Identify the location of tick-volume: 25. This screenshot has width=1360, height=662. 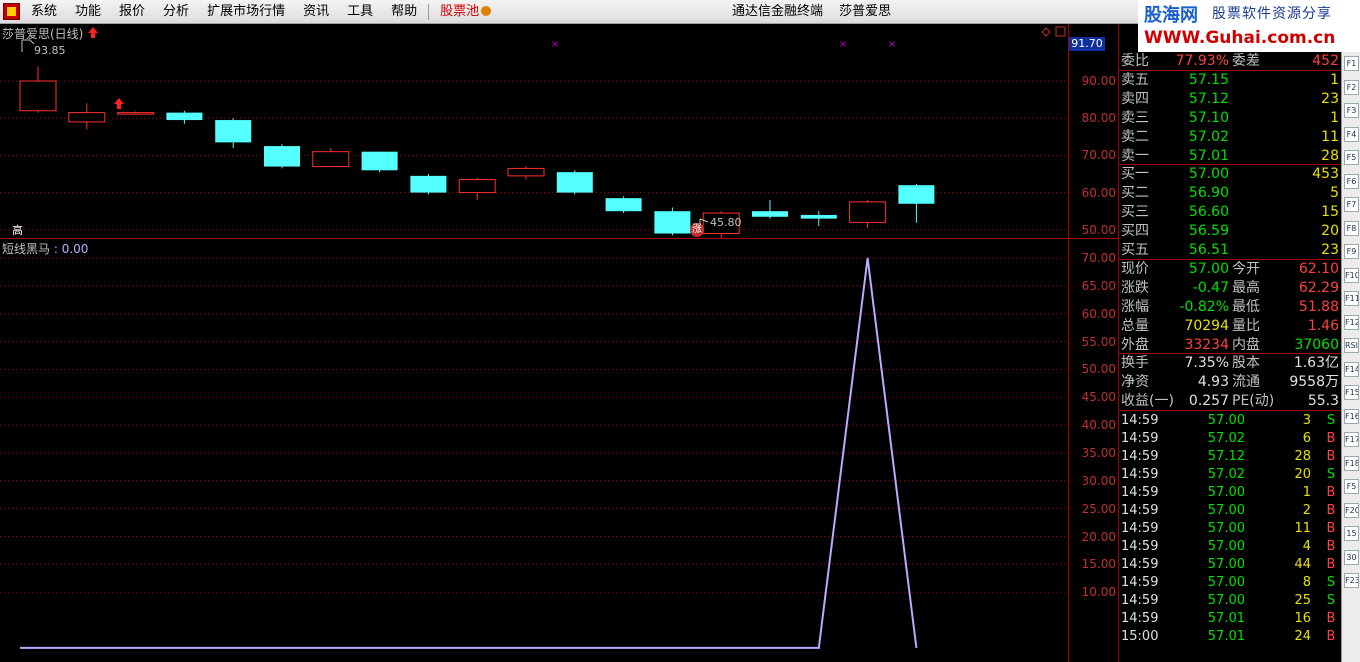
(1302, 601).